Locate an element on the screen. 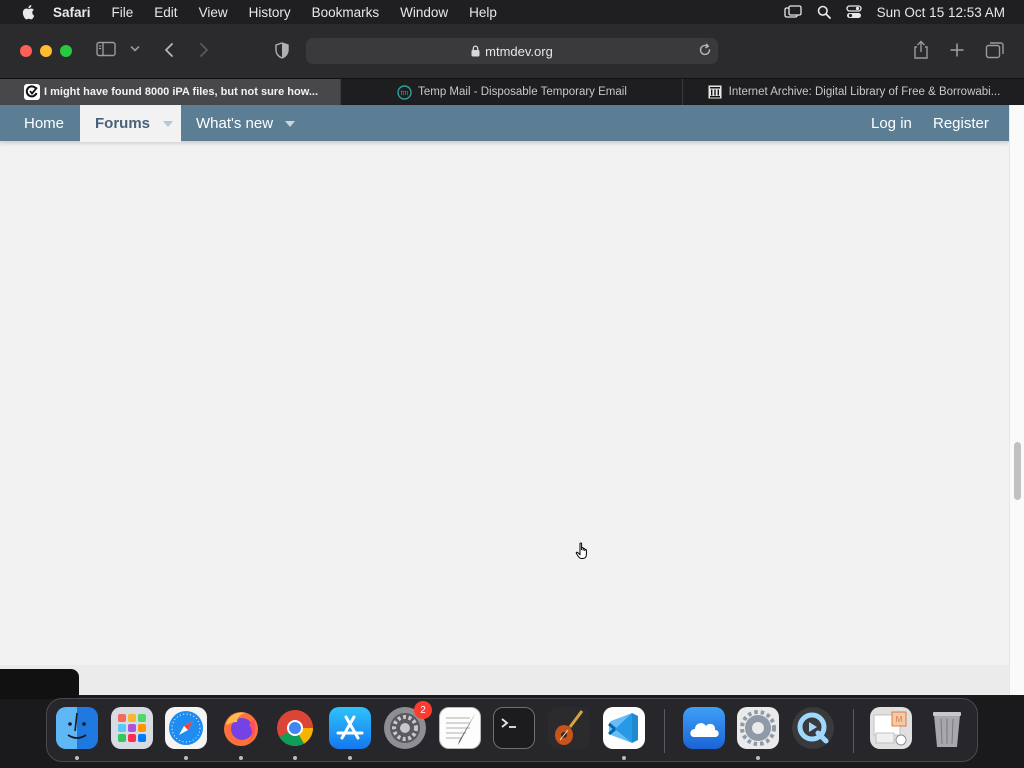 The width and height of the screenshot is (1024, 768). tab-title: Temp Mail - Disposable Temporary Email is located at coordinates (522, 92).